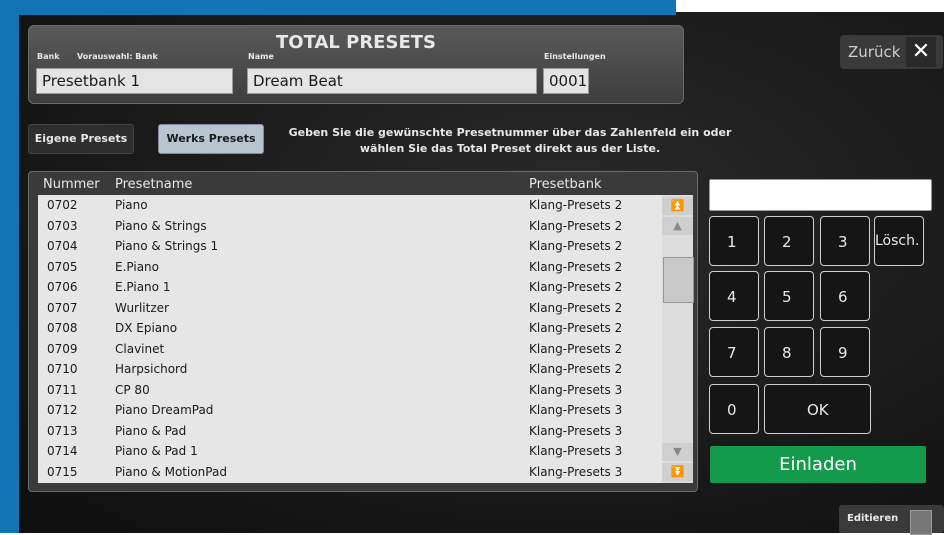 Image resolution: width=944 pixels, height=535 pixels. I want to click on left-blue-border, so click(9, 266).